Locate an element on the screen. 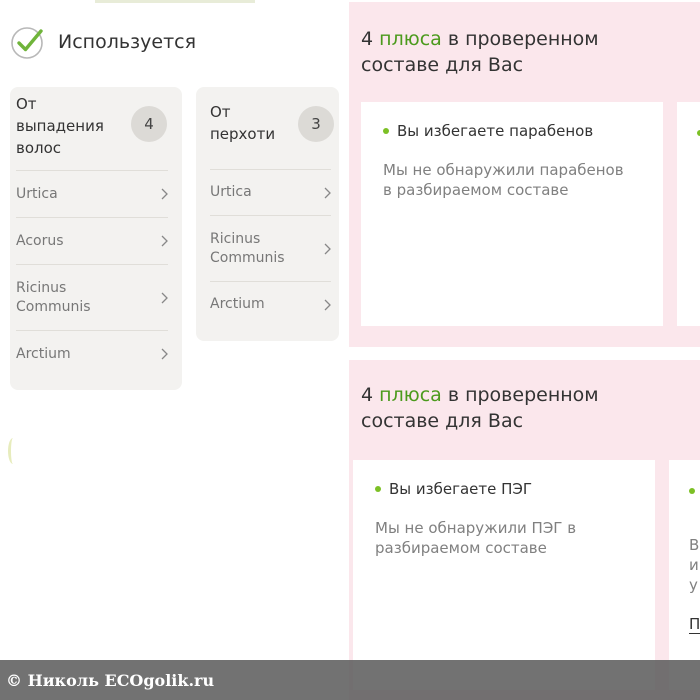 Image resolution: width=700 pixels, height=700 pixels. benefit-card-title: Вы избегаете парабенов is located at coordinates (495, 131).